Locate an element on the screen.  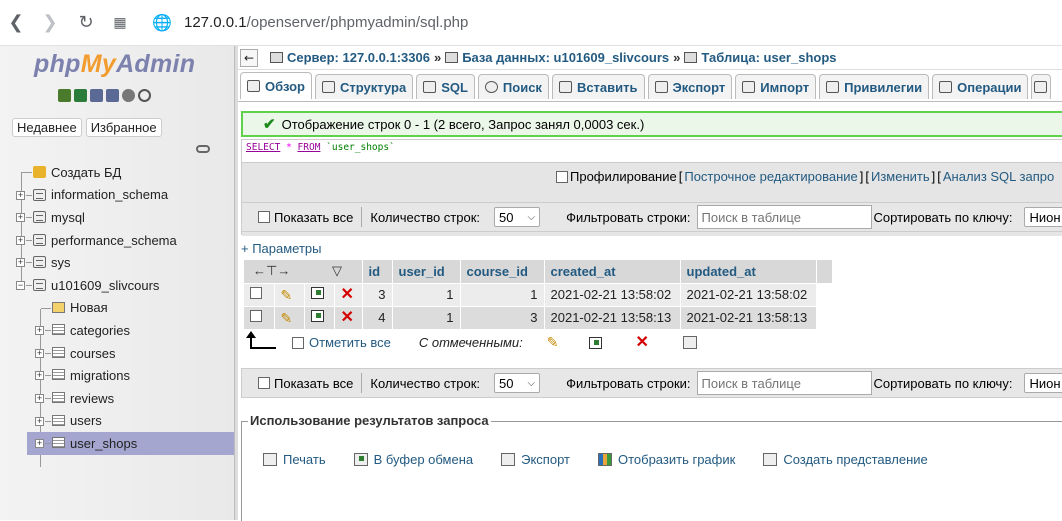
tree-item-new-table: Новая is located at coordinates (117, 308).